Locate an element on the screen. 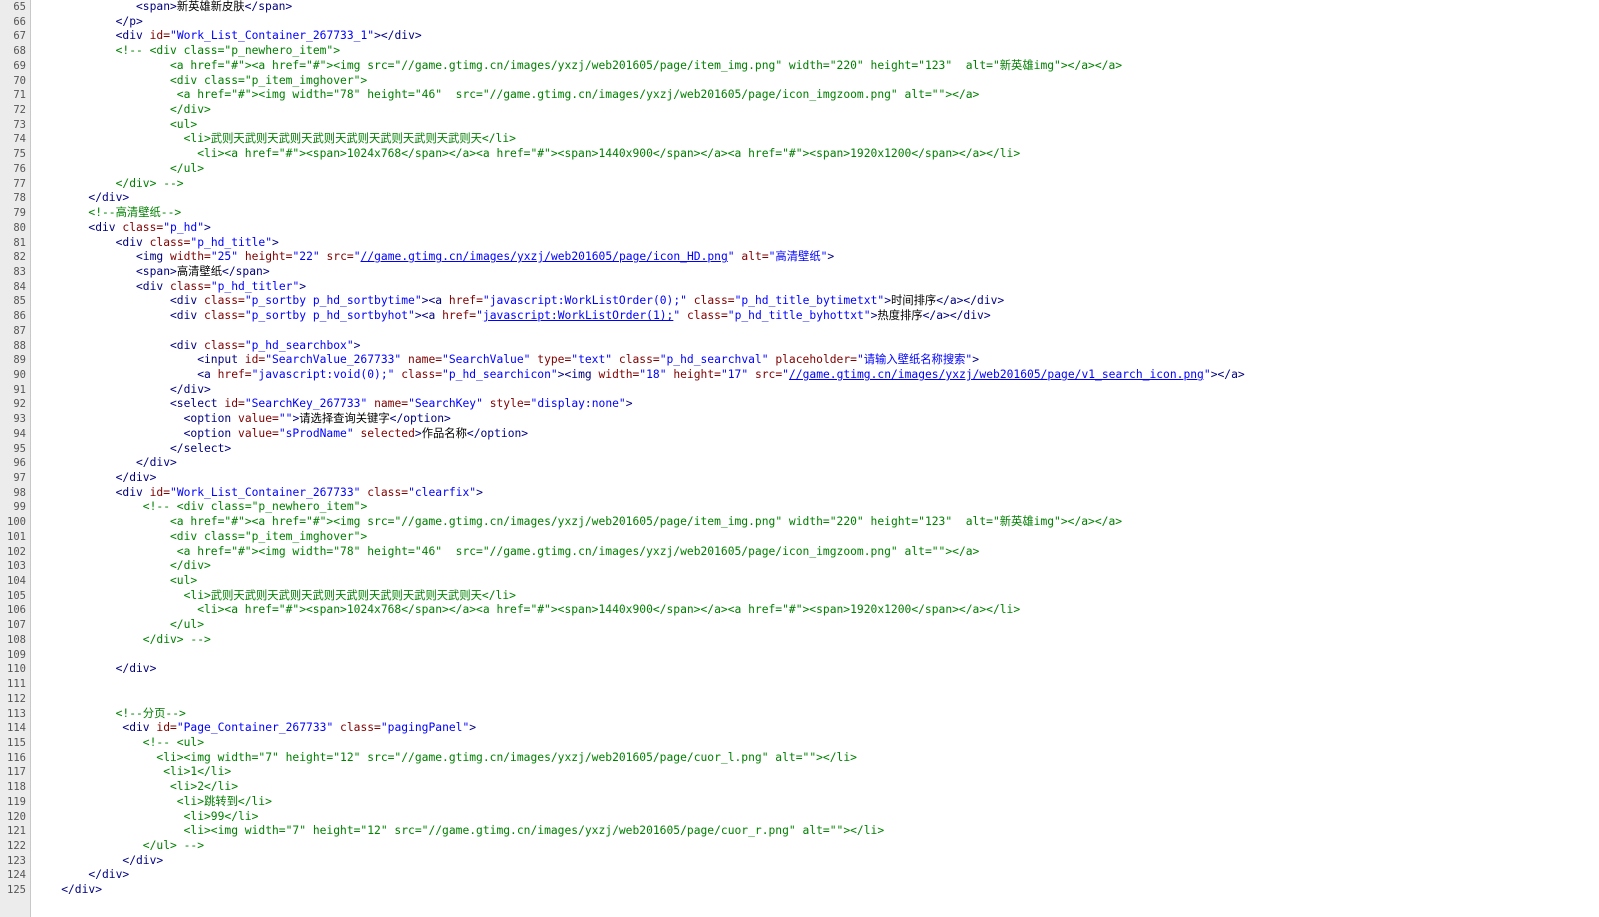  code-value: "p_hd_searchicon" is located at coordinates (500, 374).